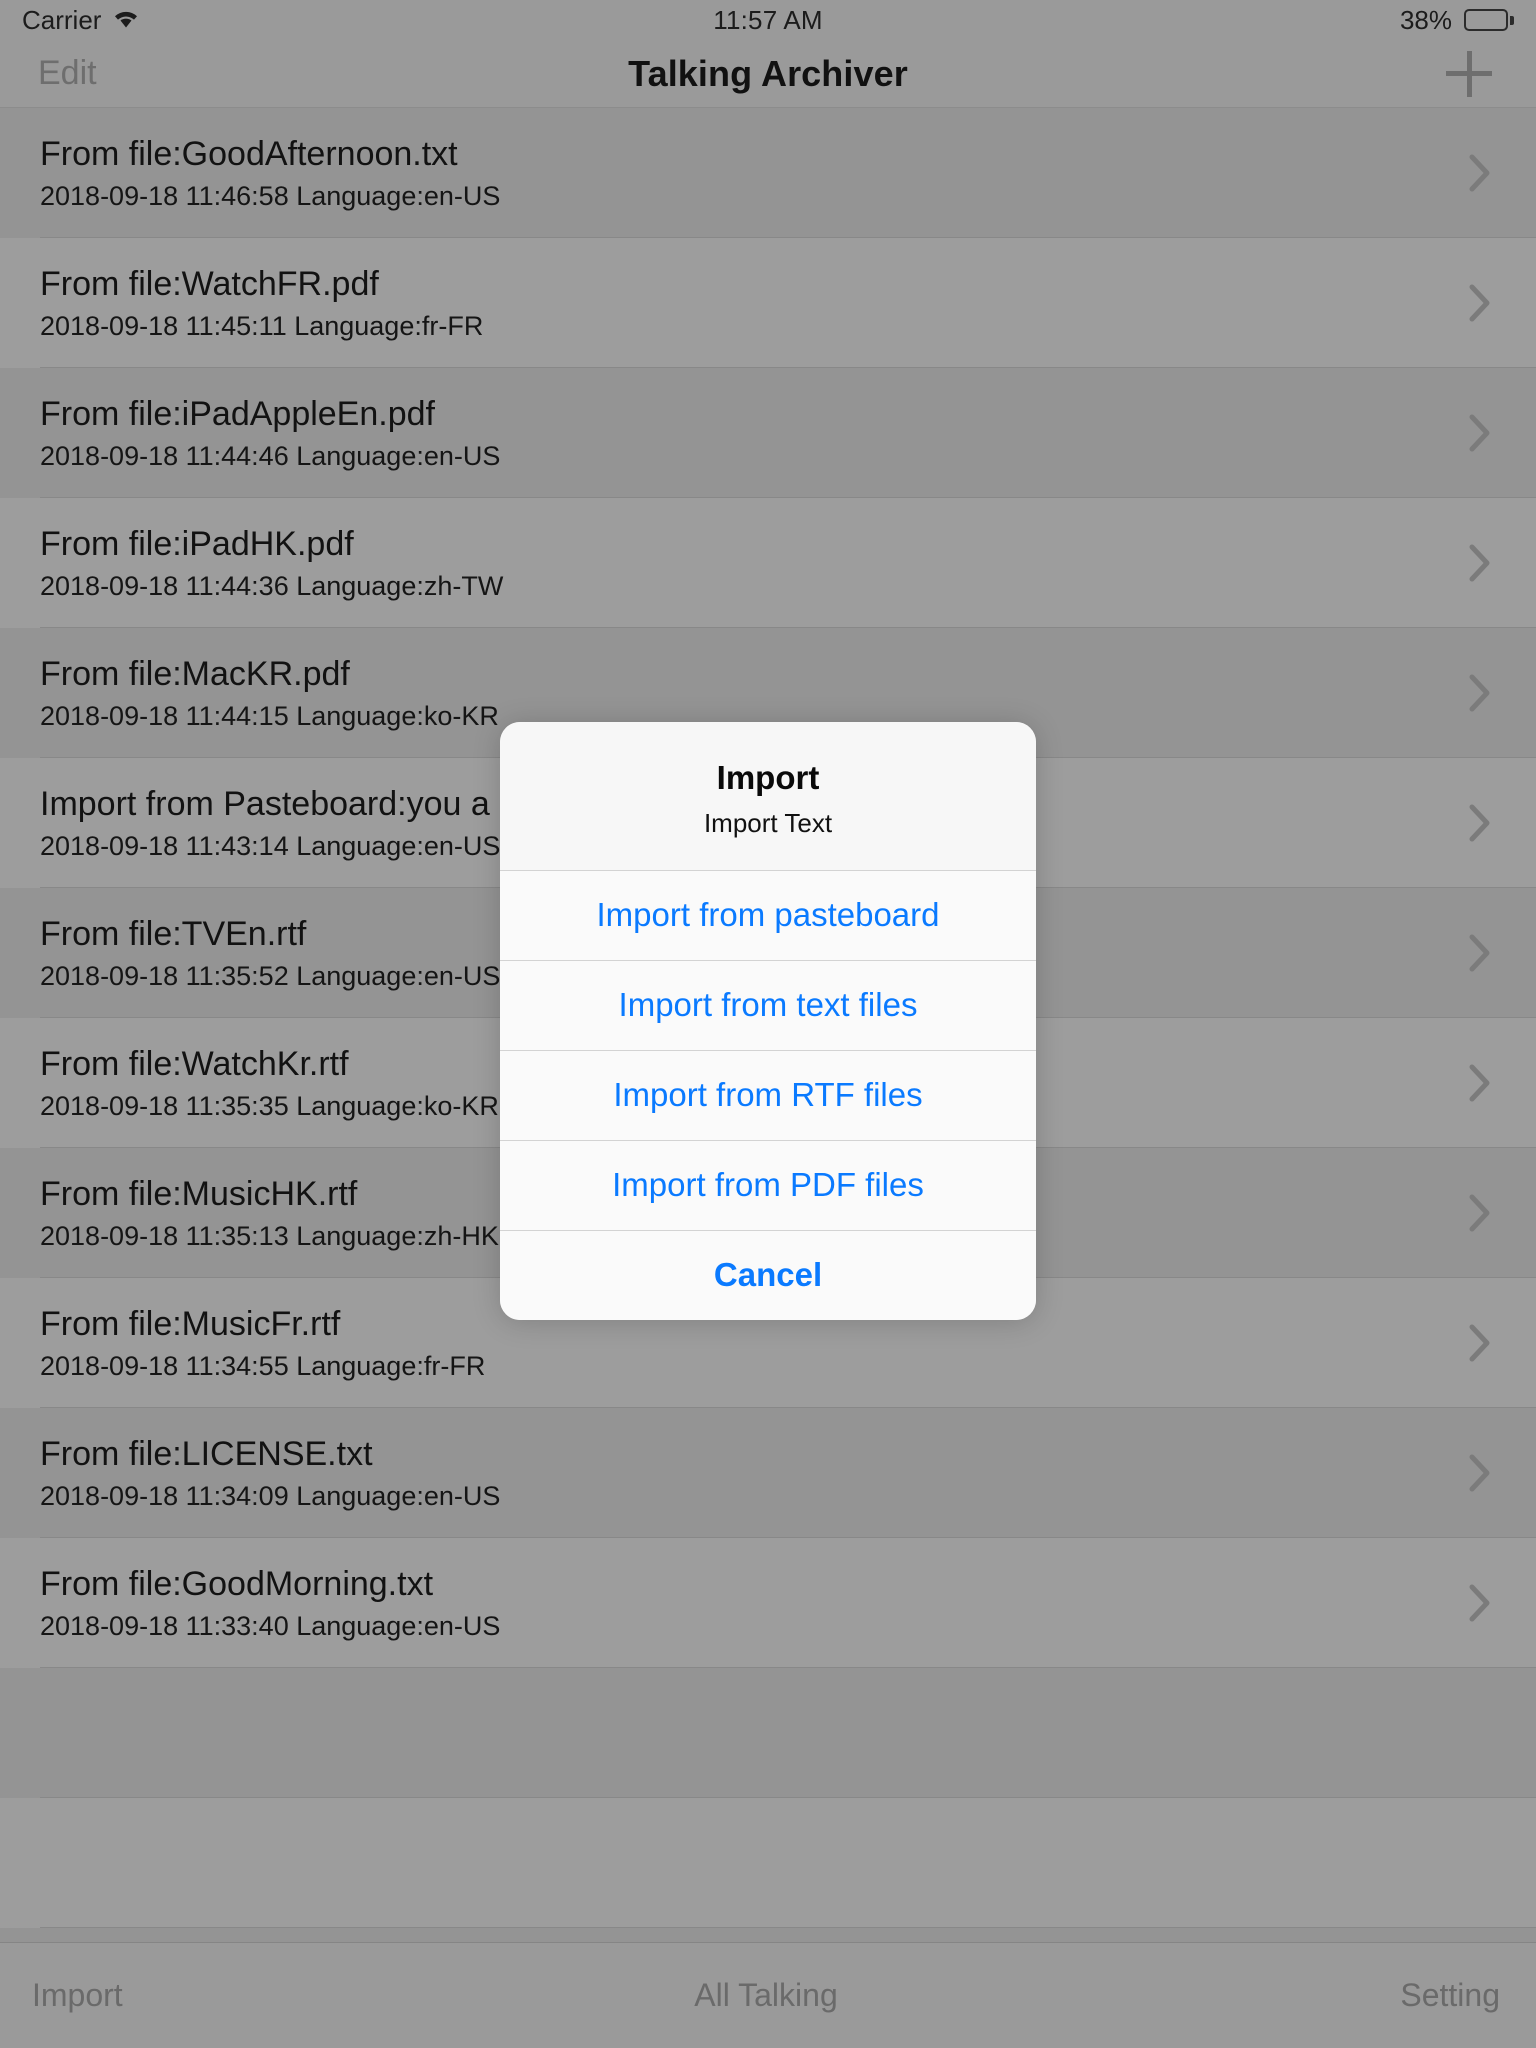 This screenshot has height=2048, width=1536. What do you see at coordinates (237, 413) in the screenshot?
I see `table-row-title: From file:iPadAppleEn.pdf` at bounding box center [237, 413].